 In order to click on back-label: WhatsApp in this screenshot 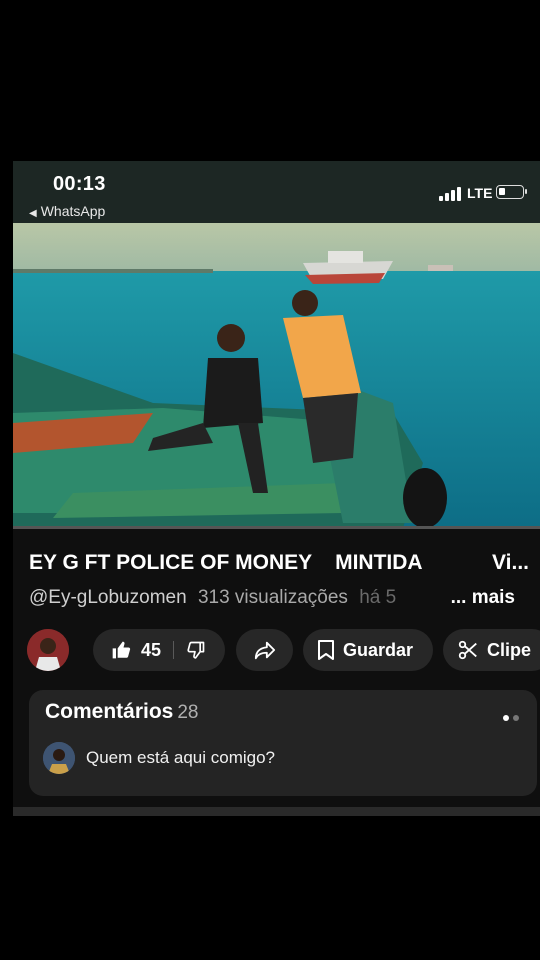, I will do `click(73, 211)`.